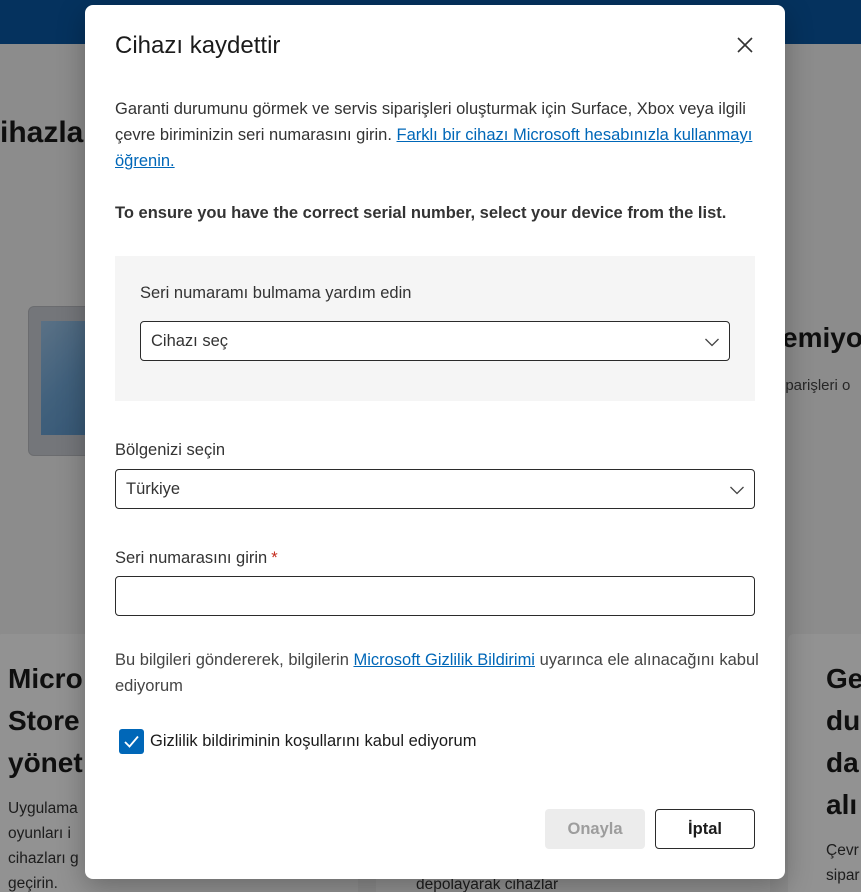  Describe the element at coordinates (444, 660) in the screenshot. I see `privacy-statement-link: Microsoft Gizlilik Bildirimi` at that location.